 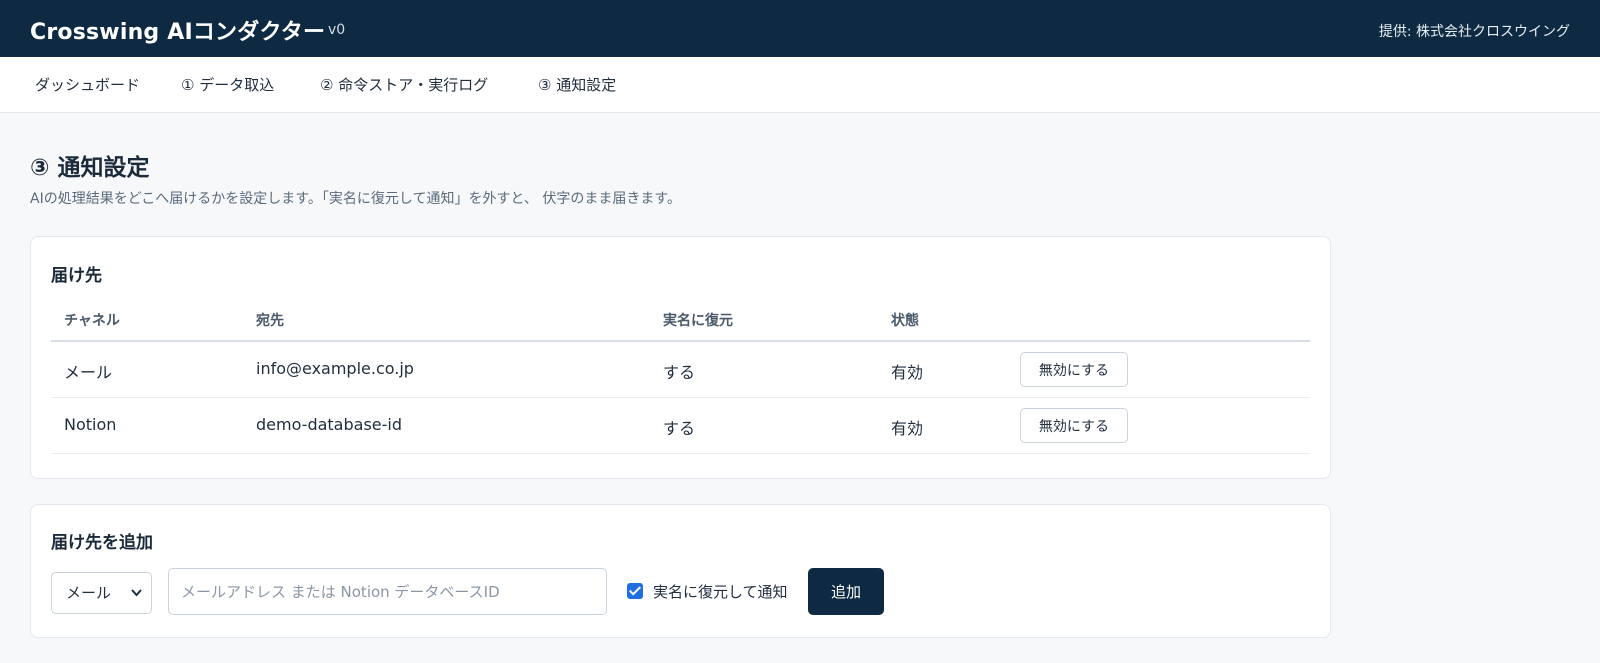 What do you see at coordinates (76, 276) in the screenshot?
I see `destinations-title: 届け先` at bounding box center [76, 276].